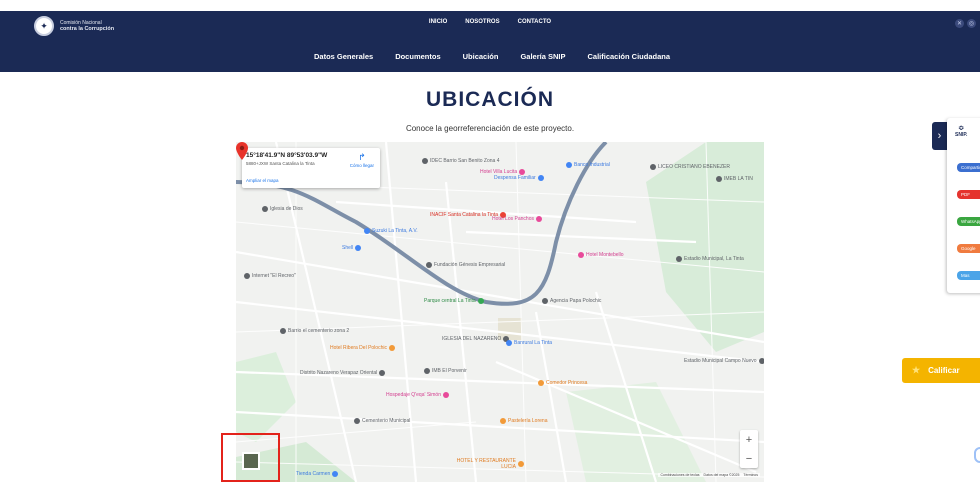  Describe the element at coordinates (710, 259) in the screenshot. I see `map-poi: Estadio Municipal, La Tinta` at that location.